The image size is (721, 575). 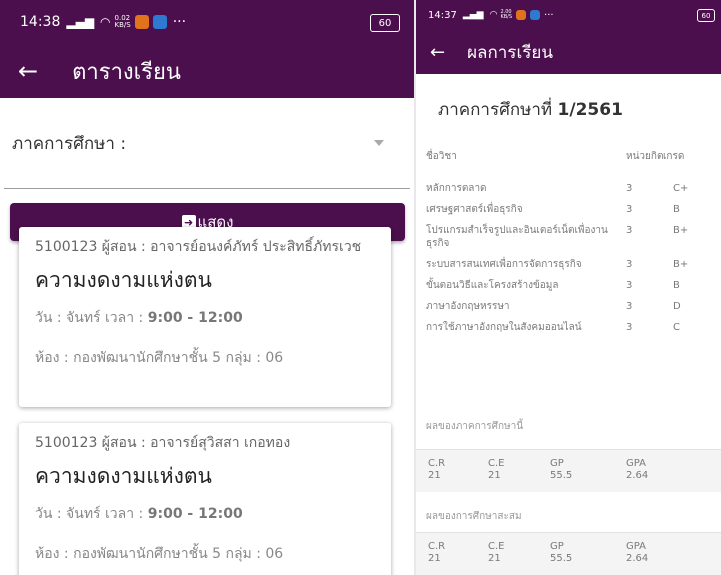 What do you see at coordinates (553, 327) in the screenshot?
I see `grade-row: การใช้ภาษาอังกฤษในสังคมออนไลน์ 3 C` at bounding box center [553, 327].